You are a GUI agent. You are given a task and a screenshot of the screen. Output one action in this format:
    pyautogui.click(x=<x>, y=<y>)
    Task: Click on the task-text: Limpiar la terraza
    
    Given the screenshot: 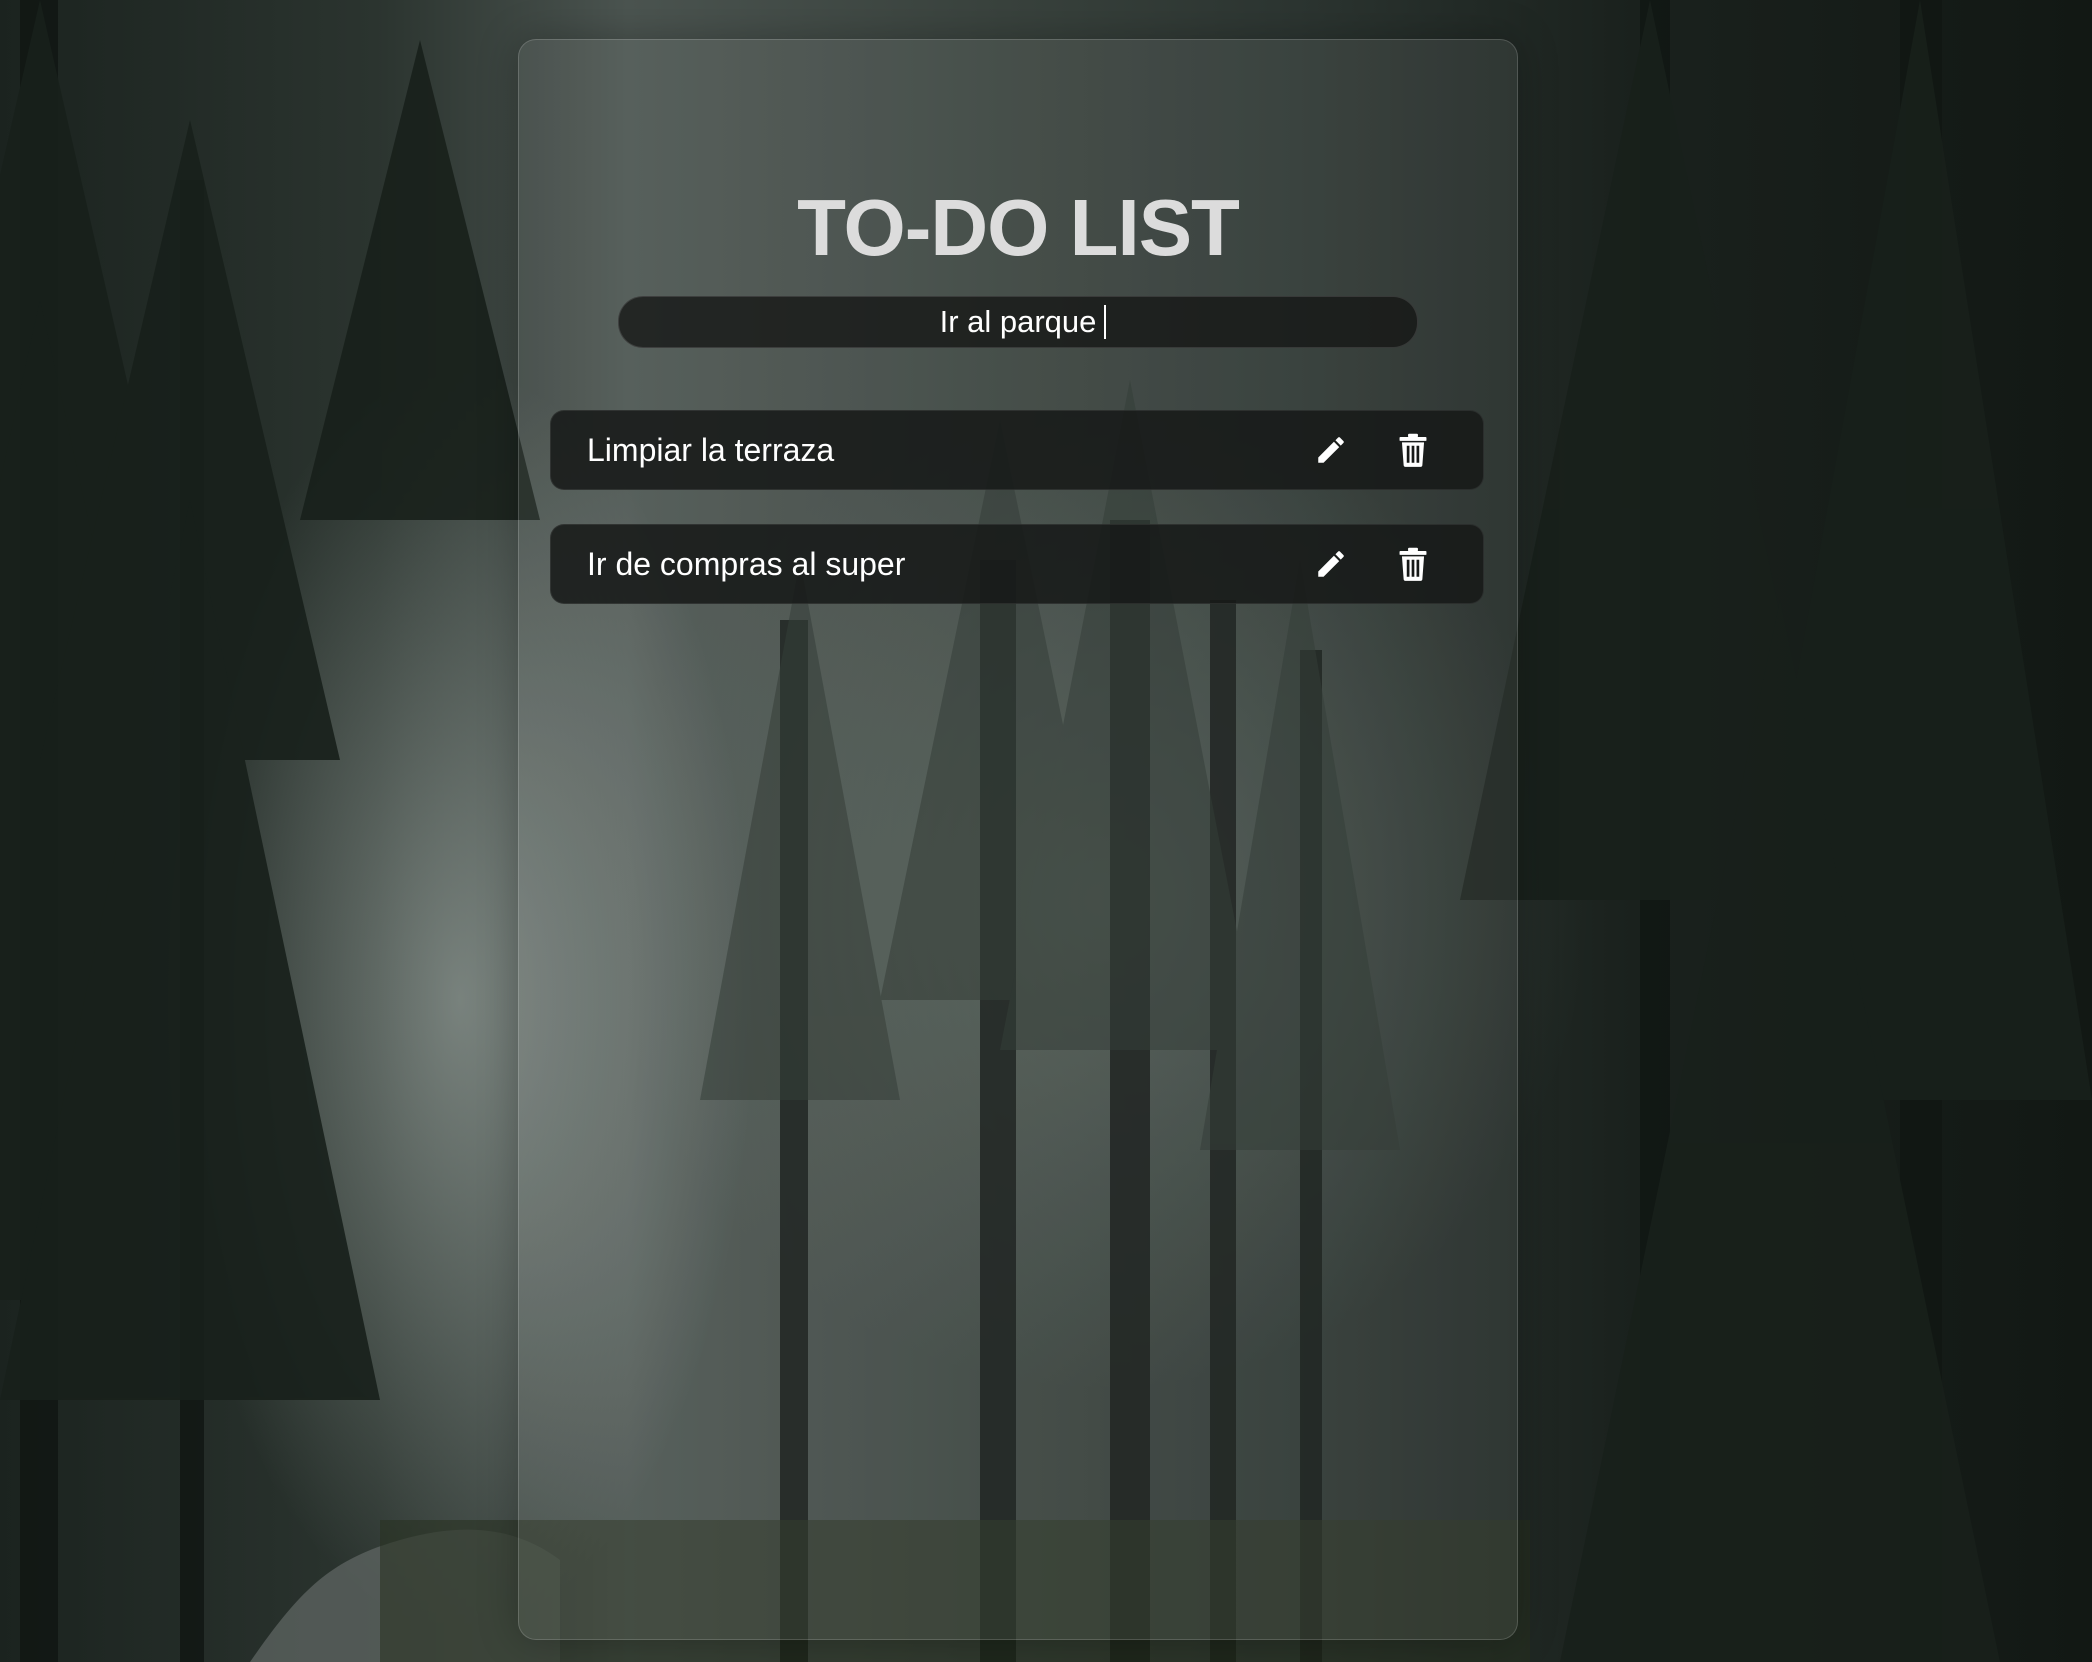 What is the action you would take?
    pyautogui.click(x=711, y=449)
    